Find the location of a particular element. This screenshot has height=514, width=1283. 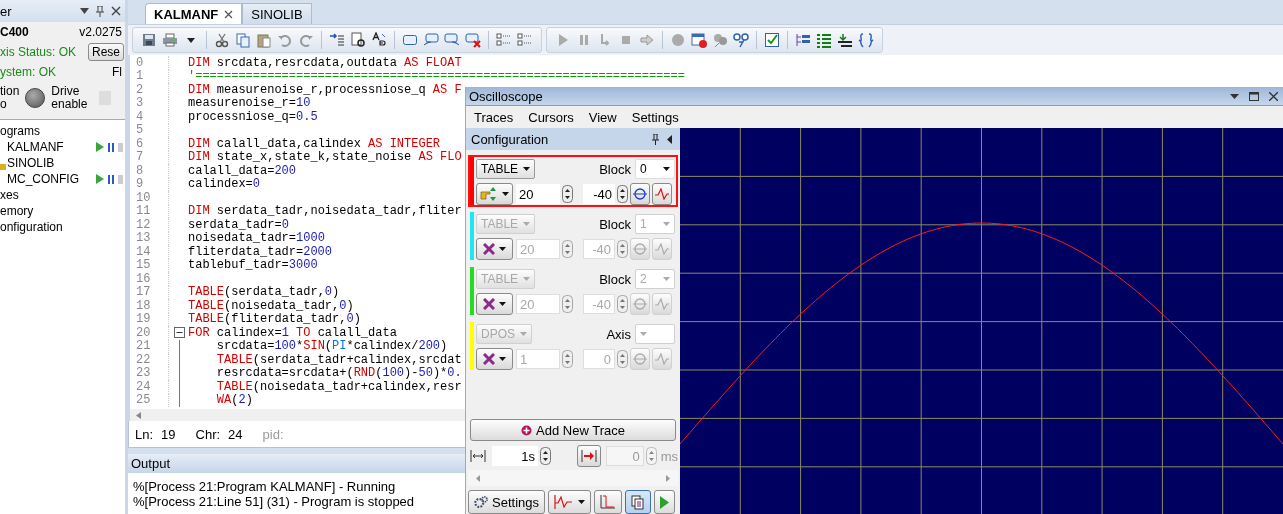

settings-button: Settings is located at coordinates (506, 502).